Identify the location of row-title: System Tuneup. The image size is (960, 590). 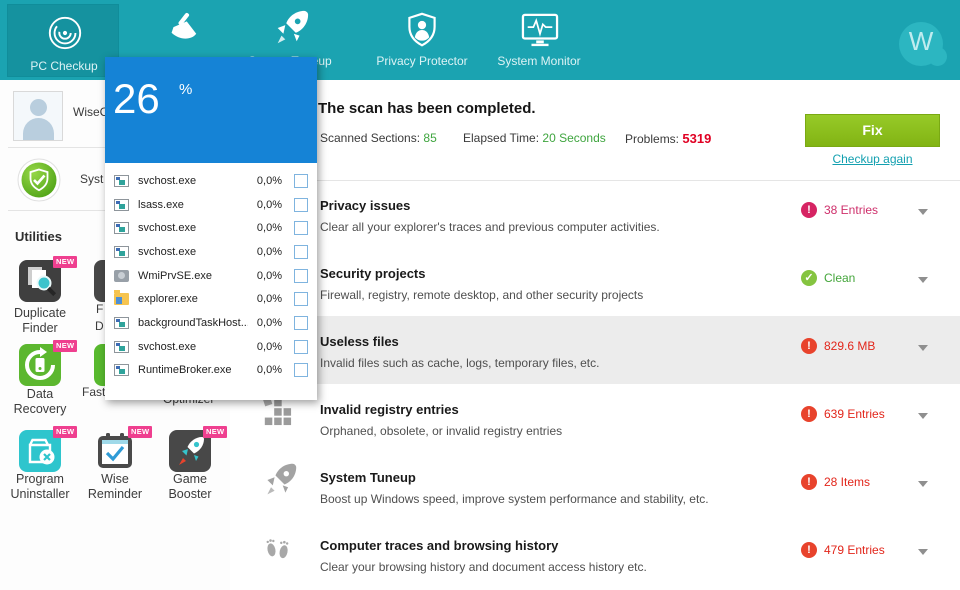
(368, 477).